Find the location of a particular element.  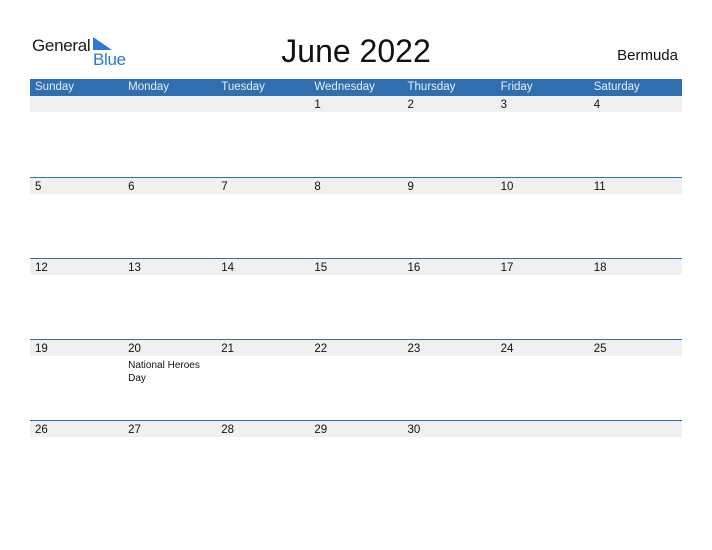

day-number: 11 is located at coordinates (599, 187).